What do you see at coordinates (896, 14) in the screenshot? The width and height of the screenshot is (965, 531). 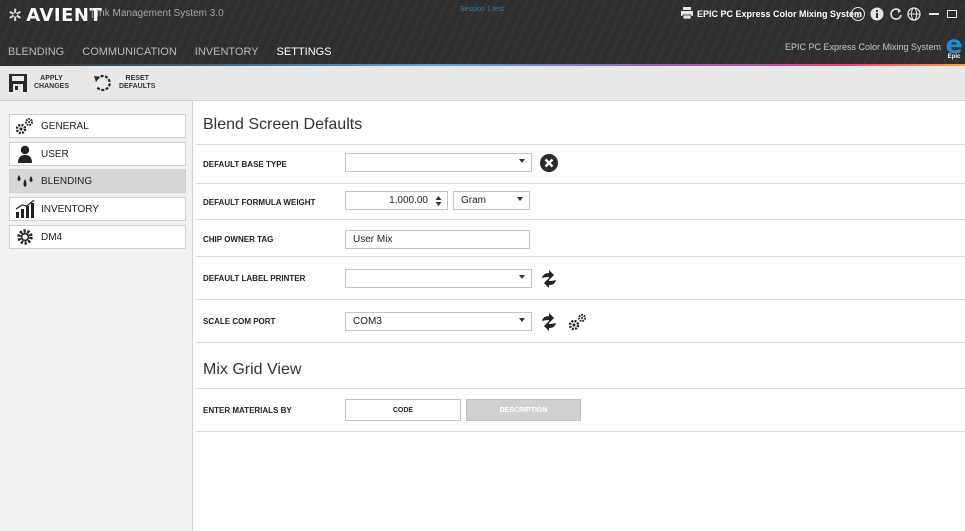 I see `sync-icon` at bounding box center [896, 14].